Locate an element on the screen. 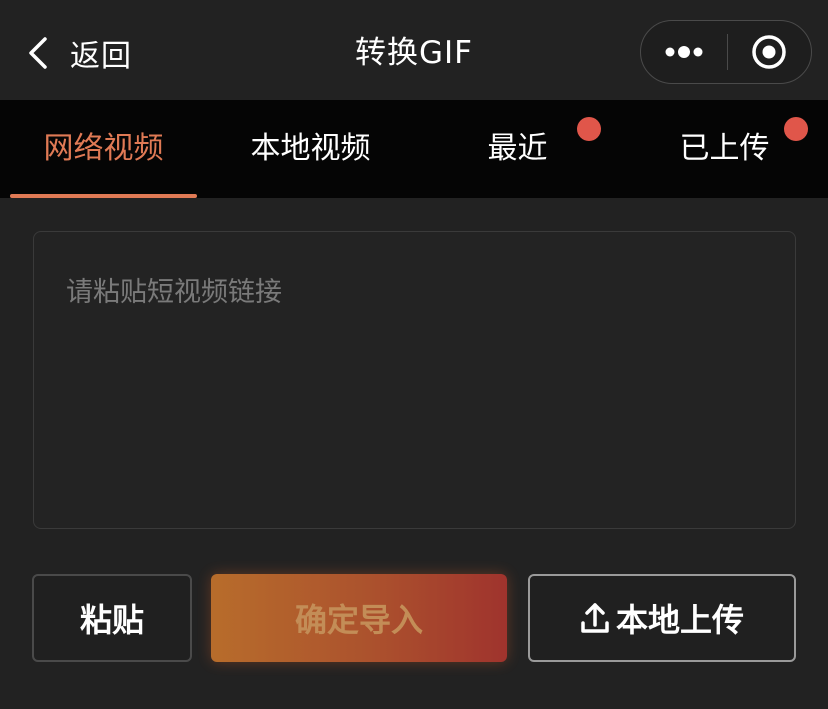 Image resolution: width=828 pixels, height=709 pixels. more-button is located at coordinates (684, 52).